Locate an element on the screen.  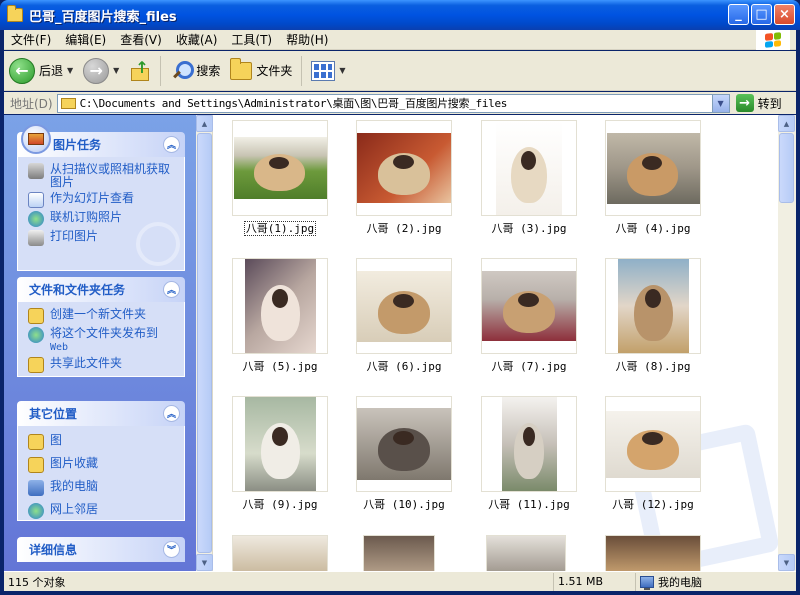
maximize-button: □ is located at coordinates (761, 14).